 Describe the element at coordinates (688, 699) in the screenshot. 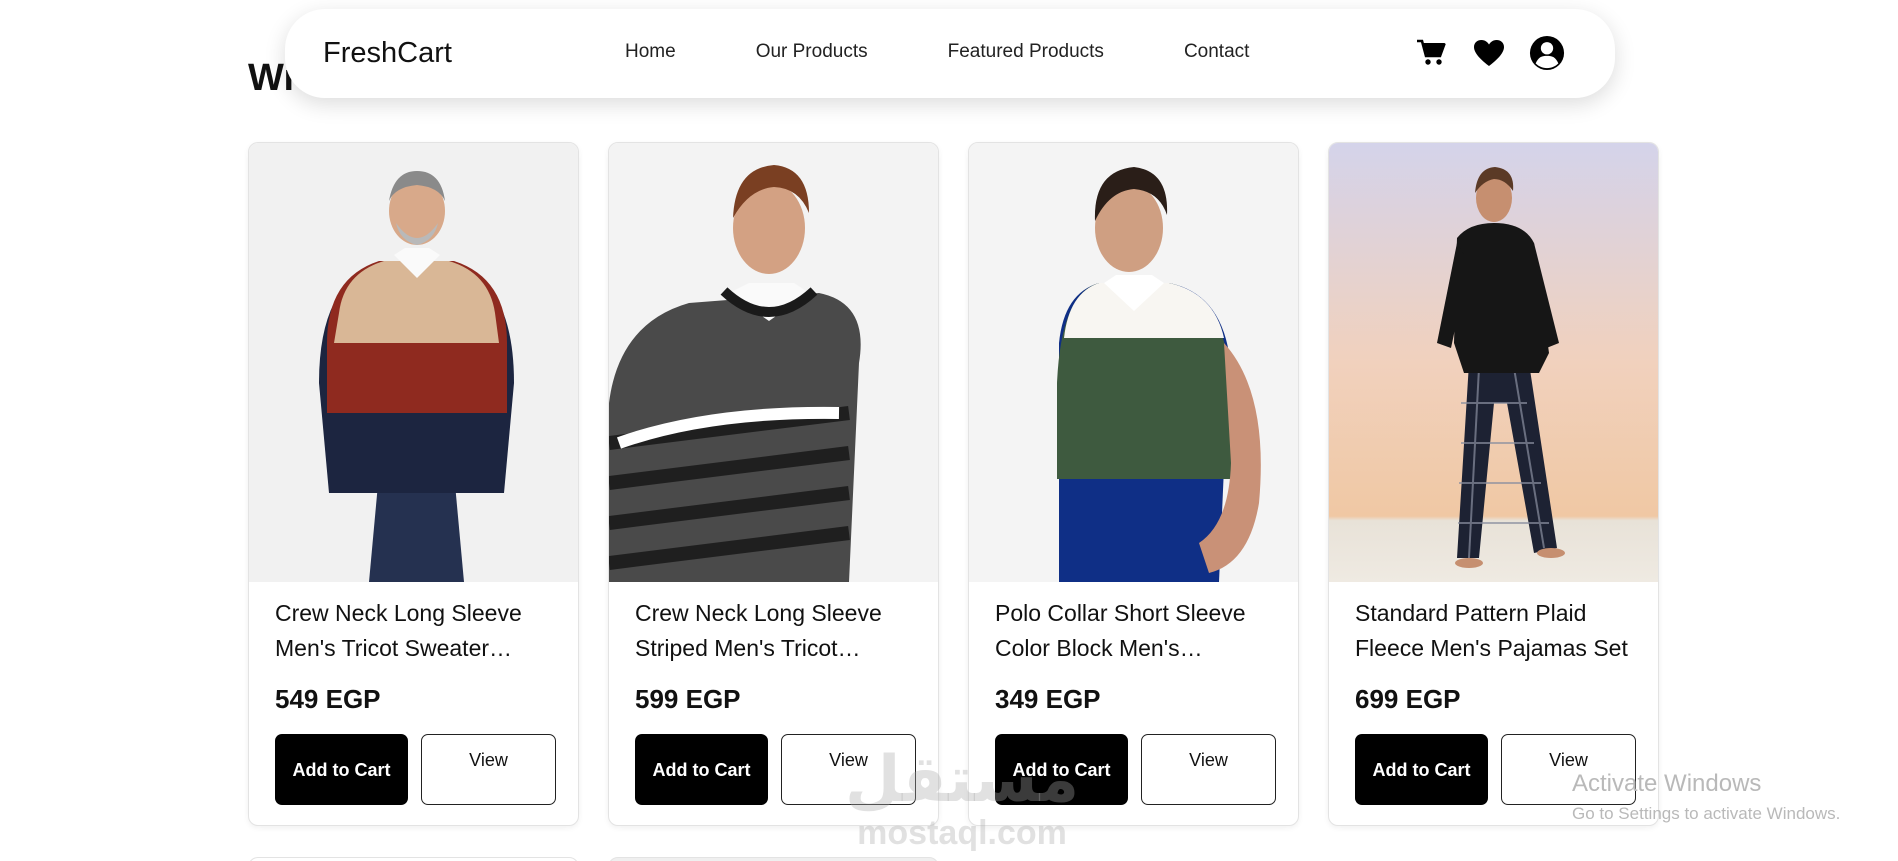

I see `product-price: 599 EGP` at that location.